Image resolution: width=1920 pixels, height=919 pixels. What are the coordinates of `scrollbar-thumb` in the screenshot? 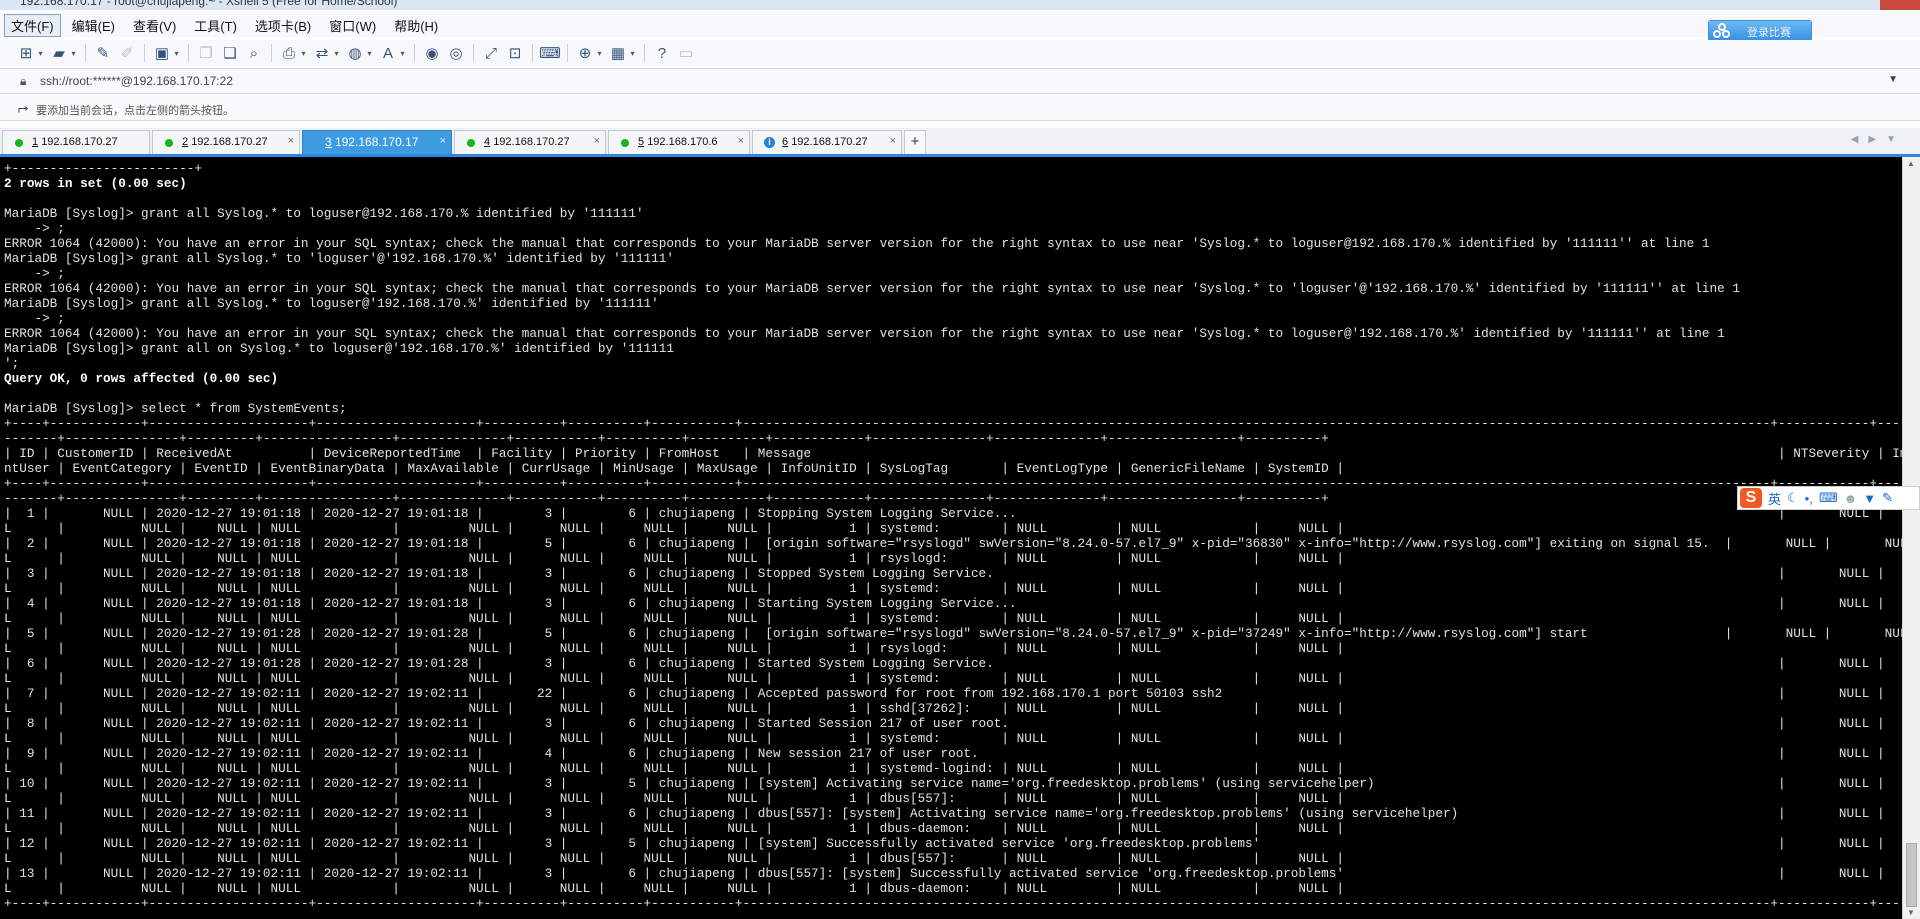 It's located at (1911, 875).